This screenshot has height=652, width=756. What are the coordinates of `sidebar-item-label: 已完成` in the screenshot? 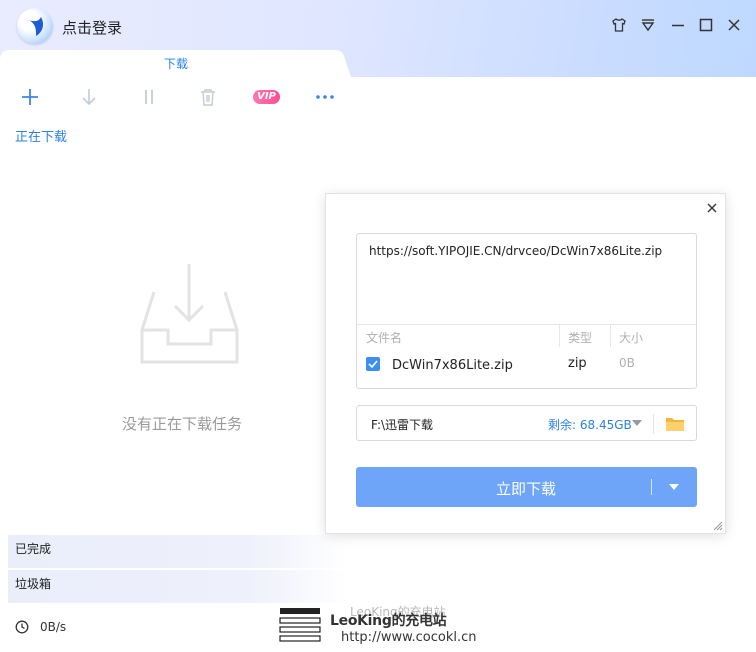 It's located at (33, 549).